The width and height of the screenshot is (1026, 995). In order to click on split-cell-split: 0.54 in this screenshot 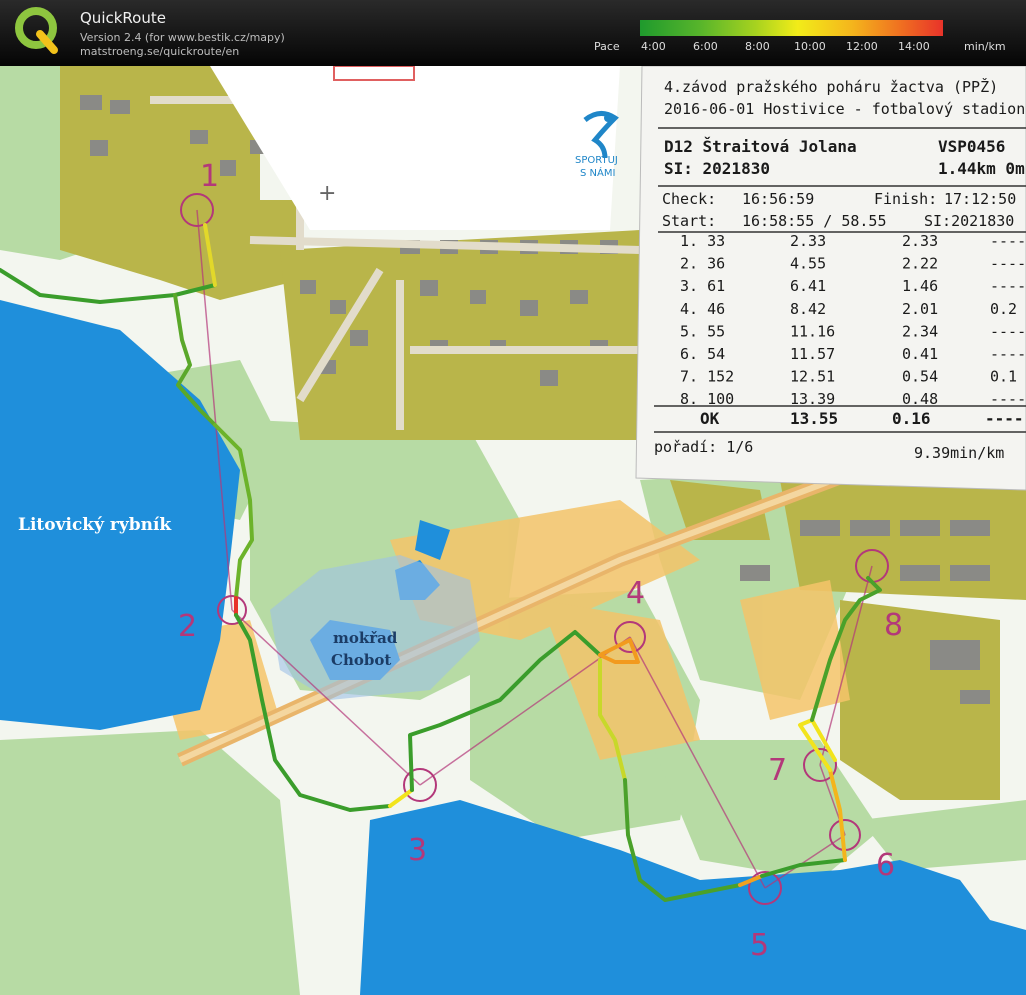, I will do `click(920, 377)`.